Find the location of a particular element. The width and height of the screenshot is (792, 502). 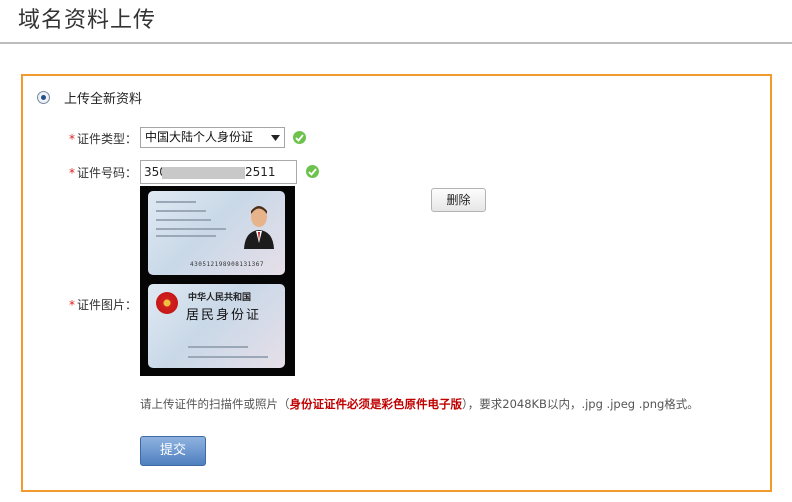

id-card-image: 430512198908131367 中华人民共和国 居民身份证 is located at coordinates (217, 281).